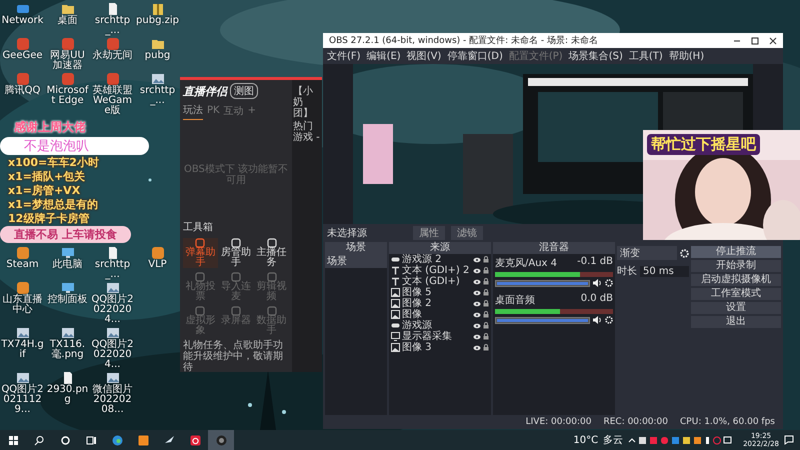 The width and height of the screenshot is (800, 450). Describe the element at coordinates (143, 440) in the screenshot. I see `app-icon` at that location.